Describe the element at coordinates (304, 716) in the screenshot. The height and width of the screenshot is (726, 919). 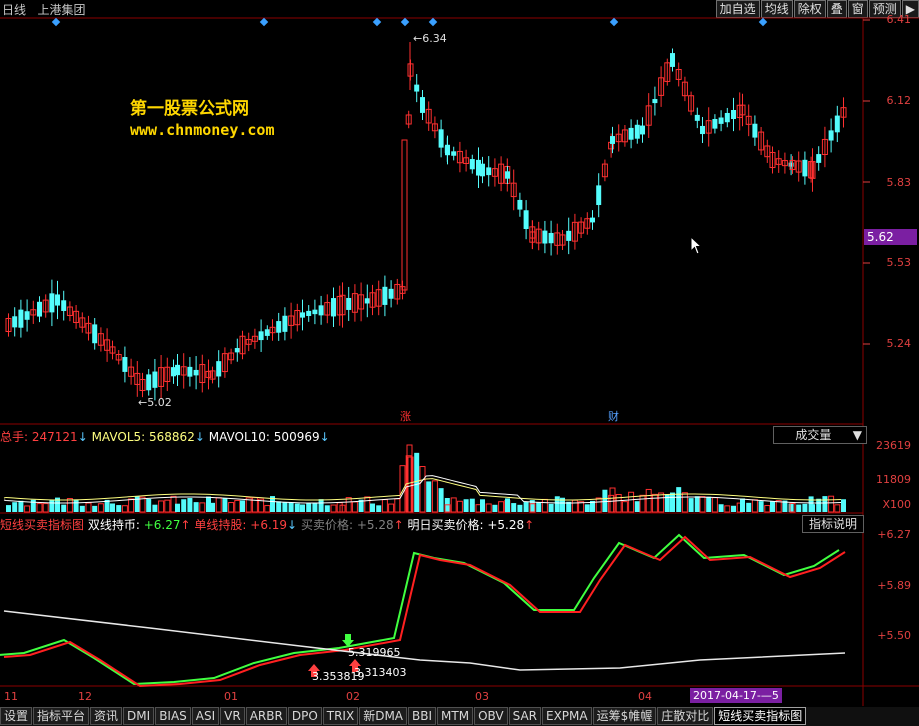
I see `indicator-tab: DPO` at that location.